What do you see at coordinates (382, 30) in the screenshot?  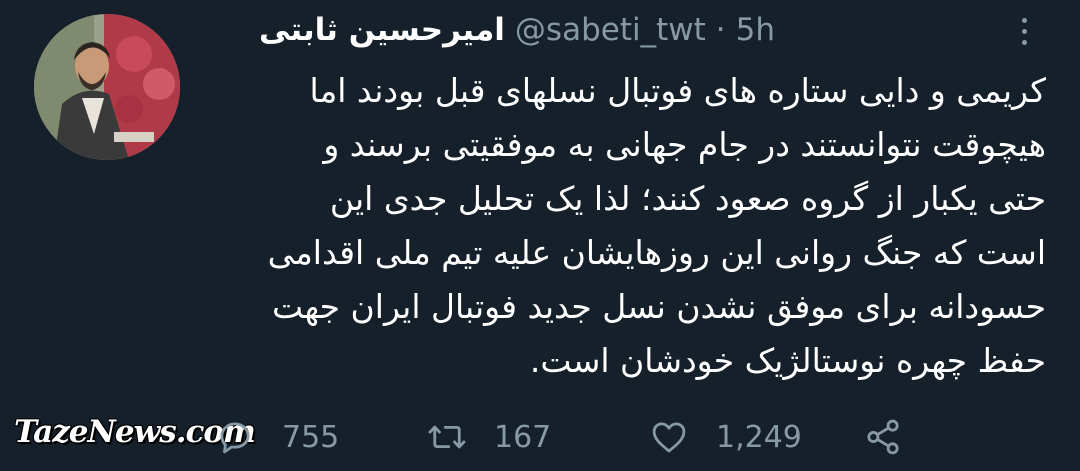 I see `display-name: امیرحسین ثابتی` at bounding box center [382, 30].